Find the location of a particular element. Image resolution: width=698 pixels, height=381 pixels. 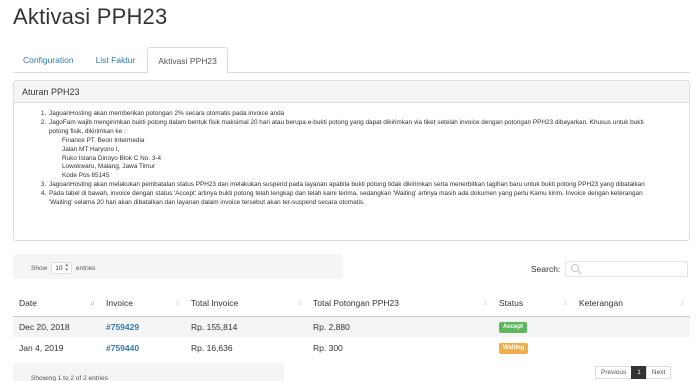

status-cell: Waiting is located at coordinates (533, 347).